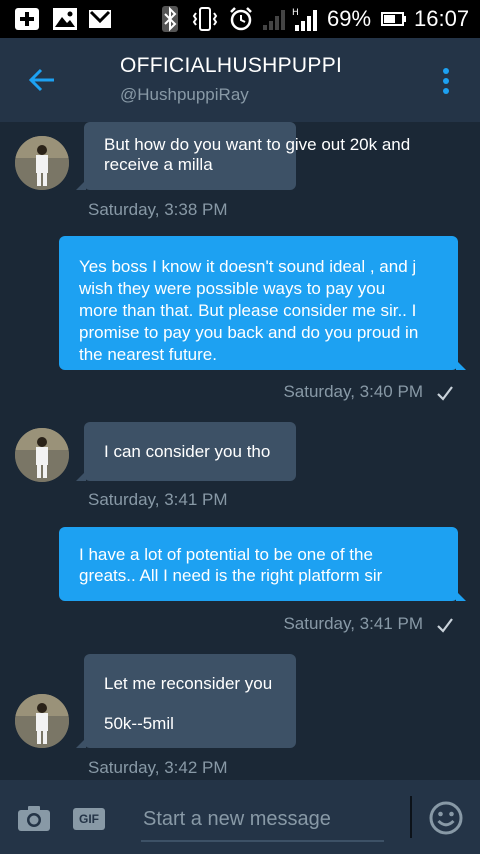 This screenshot has height=854, width=480. I want to click on message-text-line: receive a milla, so click(158, 164).